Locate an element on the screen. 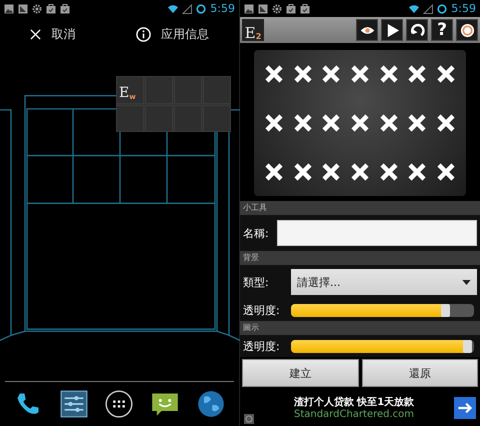 This screenshot has width=480, height=426. dropdown-caret-icon is located at coordinates (466, 282).